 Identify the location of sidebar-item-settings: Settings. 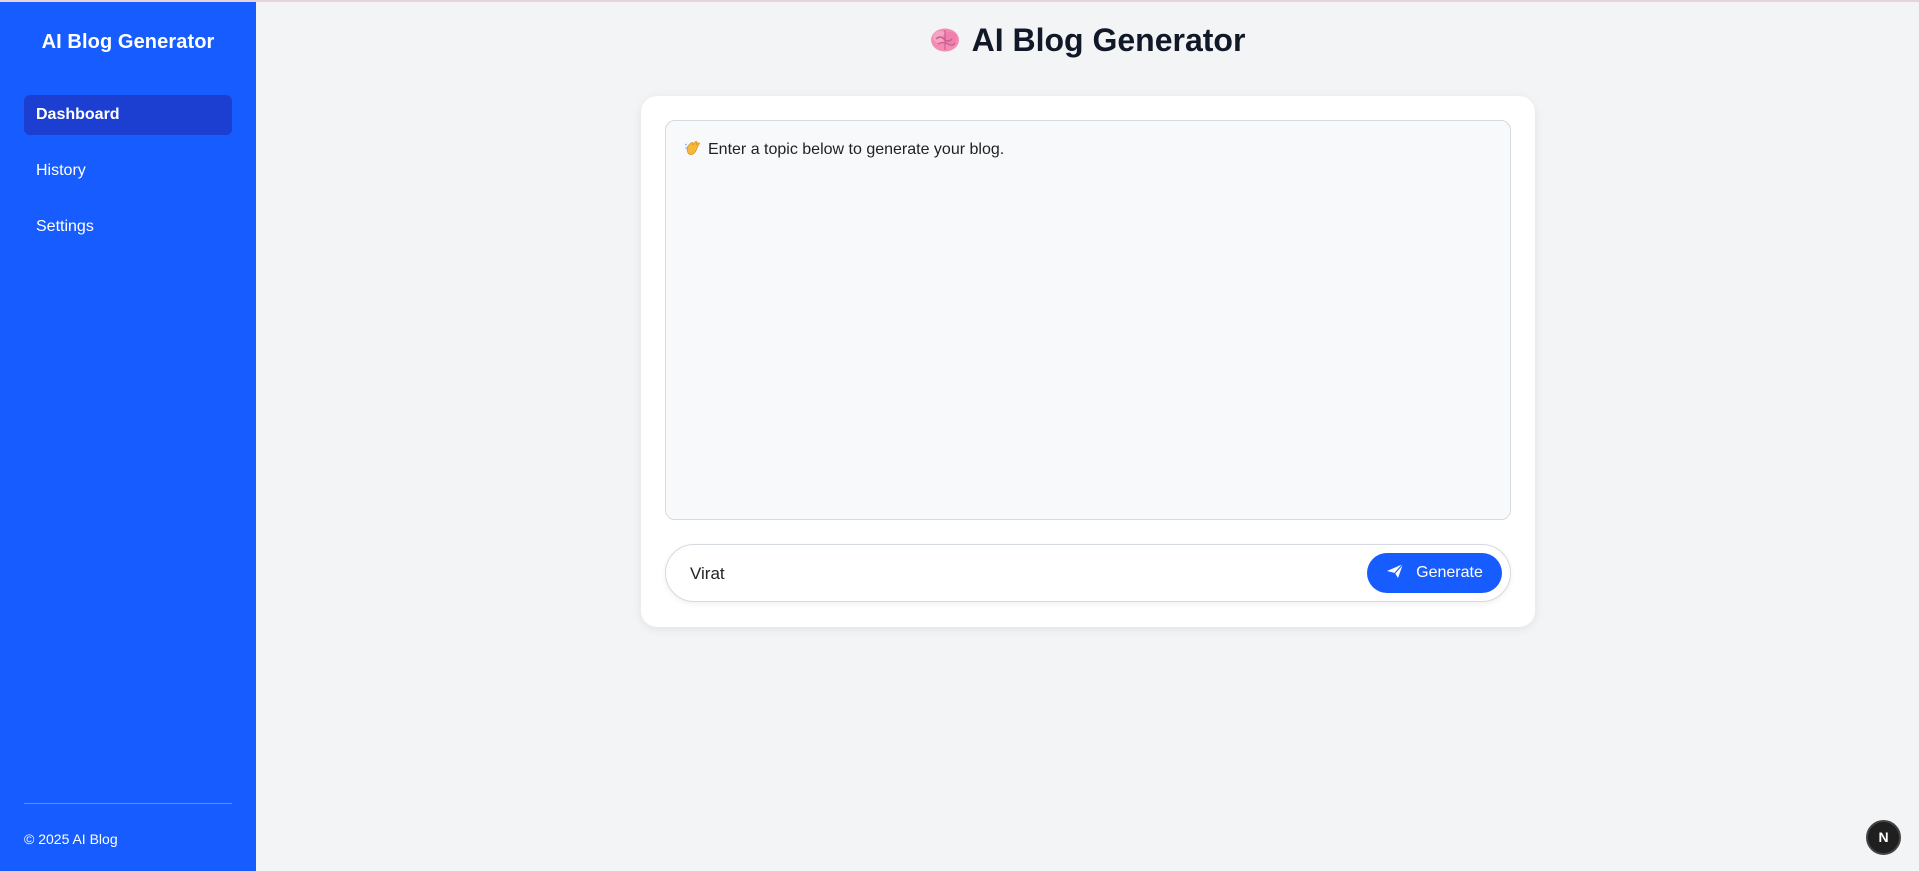
(128, 227).